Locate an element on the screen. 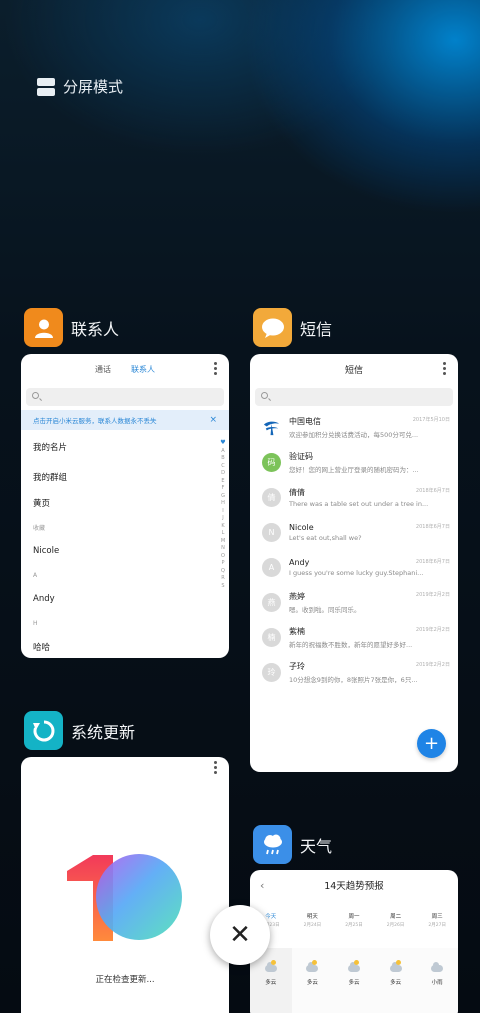  alphabet-index-letter: G is located at coordinates (223, 496).